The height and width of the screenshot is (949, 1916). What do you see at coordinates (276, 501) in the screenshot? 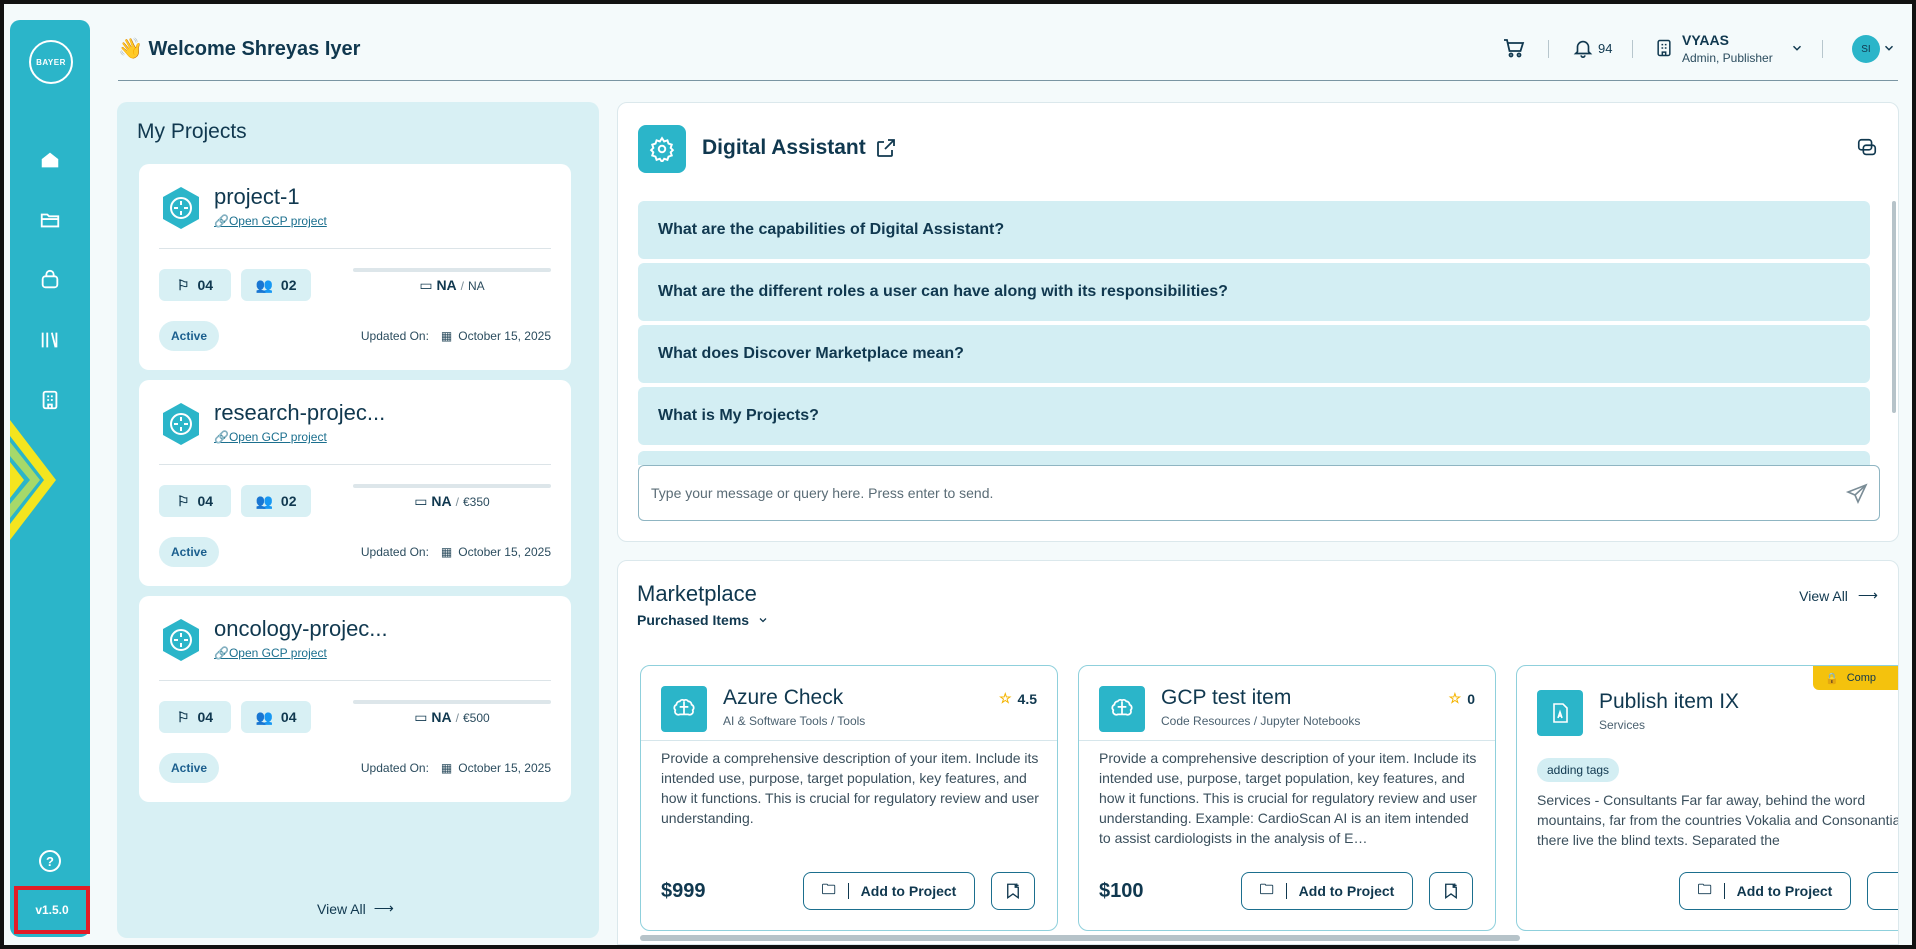
I see `members-chip: 👥 02` at bounding box center [276, 501].